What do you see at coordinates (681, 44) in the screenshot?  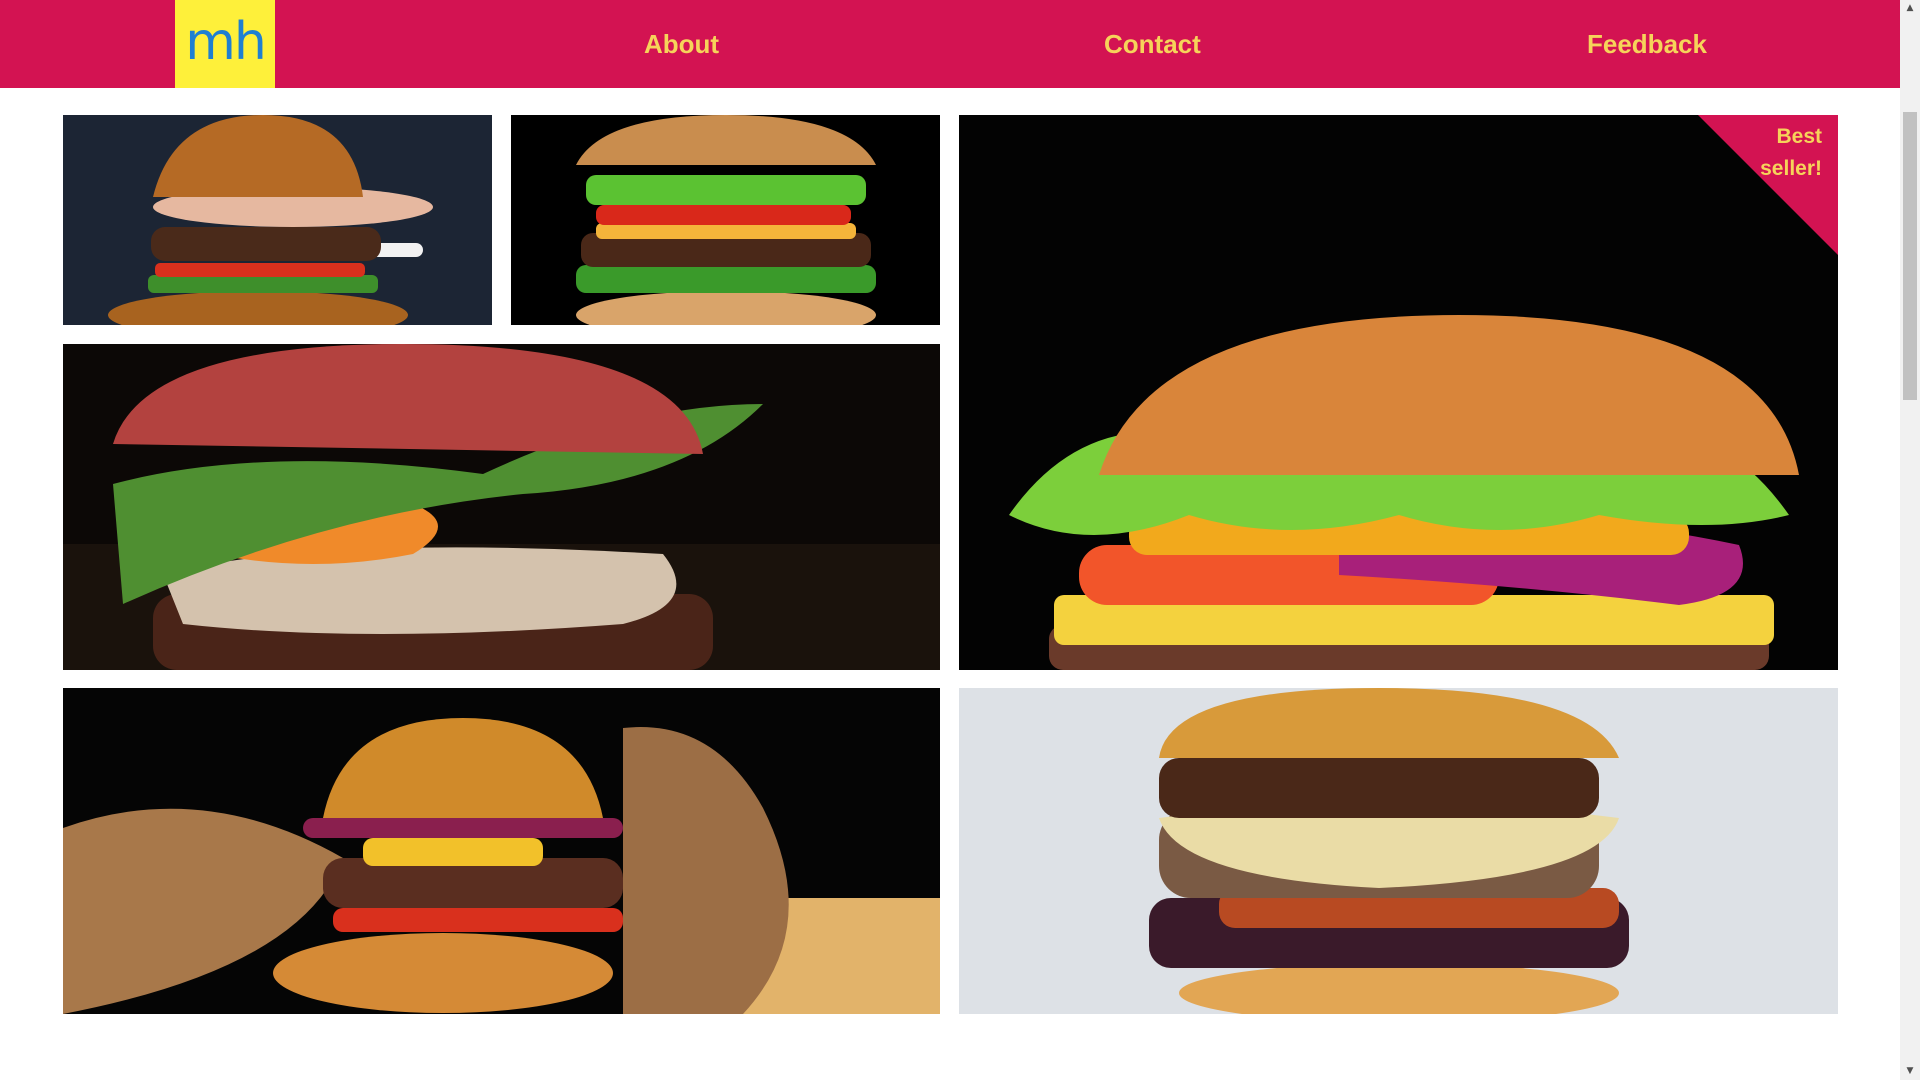 I see `nav-link-about: About` at bounding box center [681, 44].